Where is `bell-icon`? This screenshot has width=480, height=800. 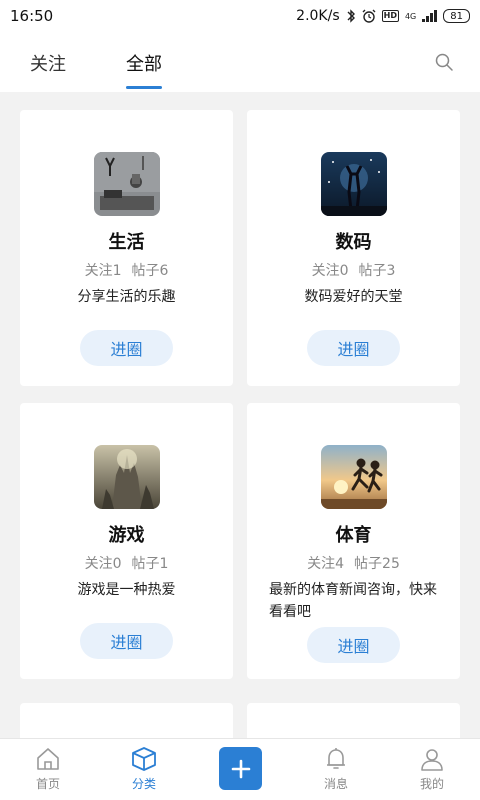 bell-icon is located at coordinates (336, 758).